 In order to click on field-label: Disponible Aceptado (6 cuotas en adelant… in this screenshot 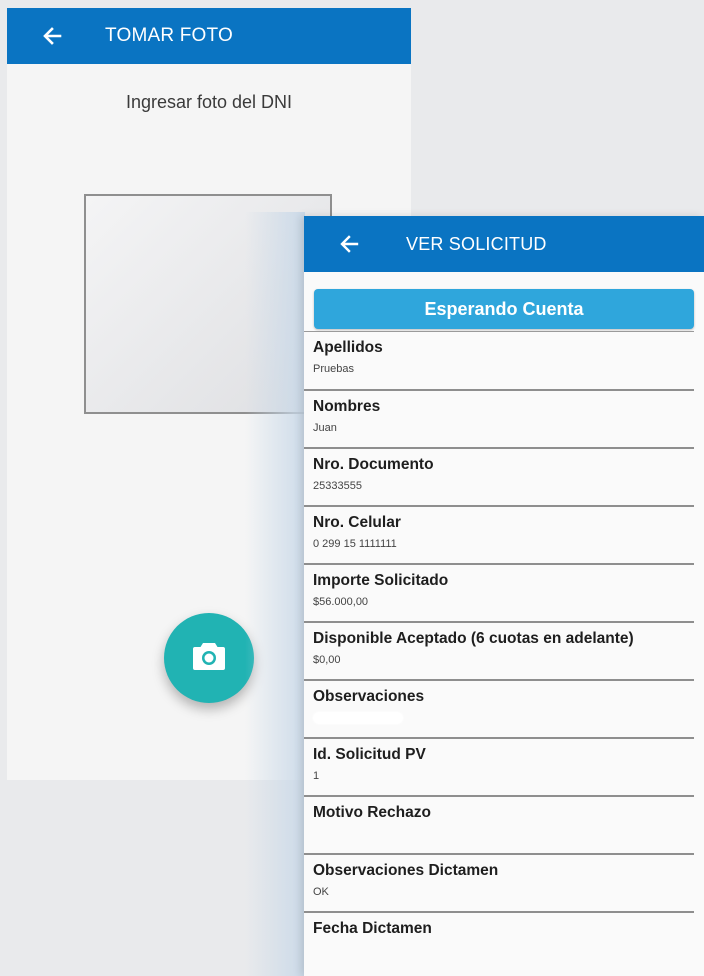, I will do `click(473, 638)`.